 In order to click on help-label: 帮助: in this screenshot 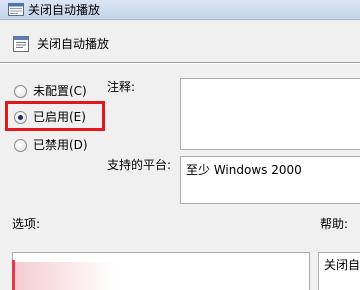, I will do `click(334, 224)`.